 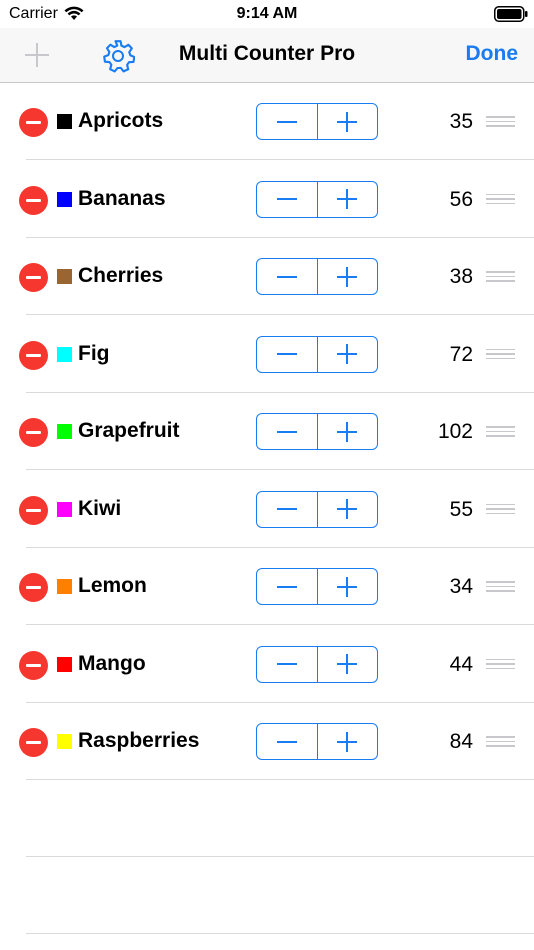 What do you see at coordinates (122, 198) in the screenshot?
I see `counter-name: Bananas` at bounding box center [122, 198].